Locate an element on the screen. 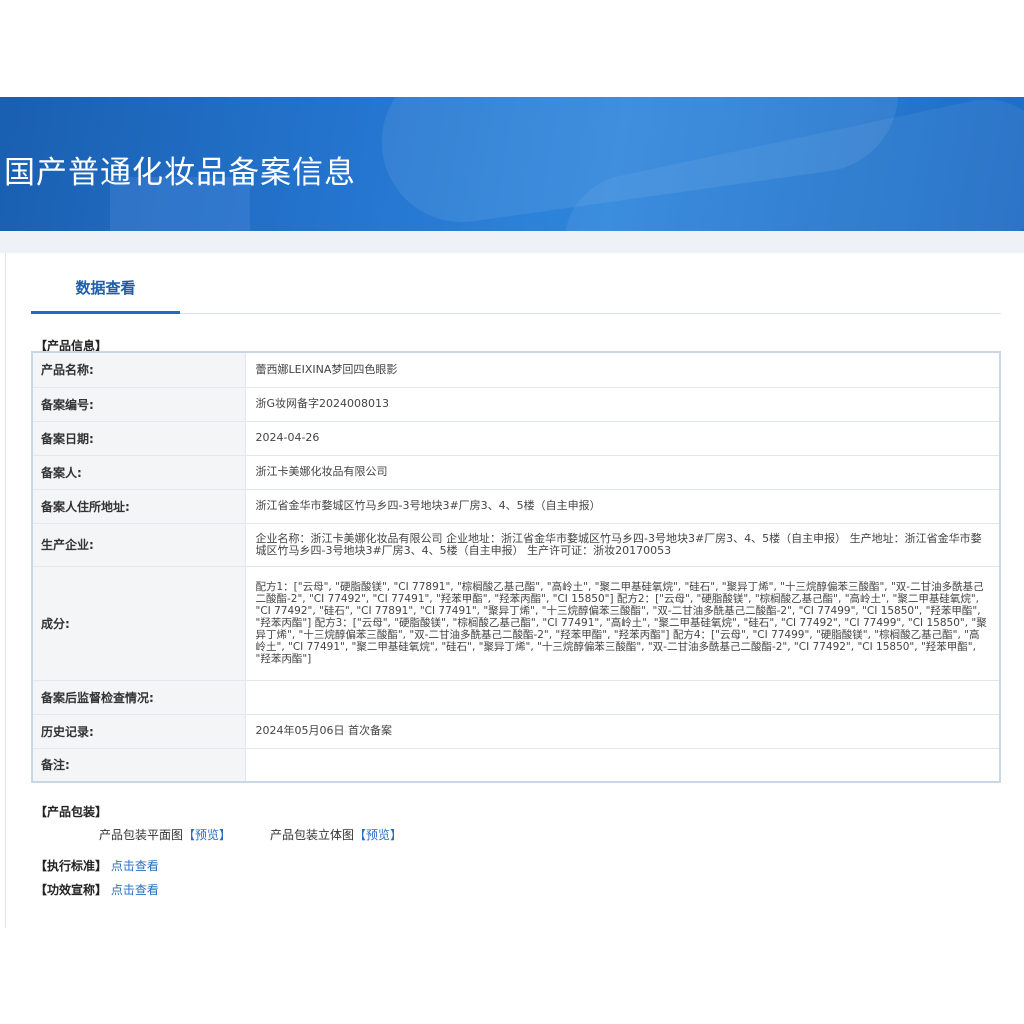 This screenshot has height=1024, width=1024. packaging-solid-preview-link: 【预览】 is located at coordinates (378, 835).